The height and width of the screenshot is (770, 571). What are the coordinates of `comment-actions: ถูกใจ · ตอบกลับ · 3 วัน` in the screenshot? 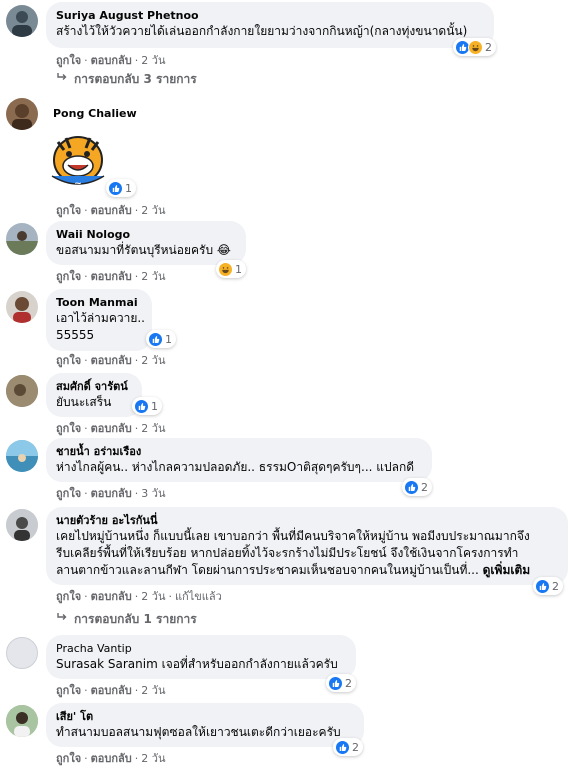 It's located at (111, 493).